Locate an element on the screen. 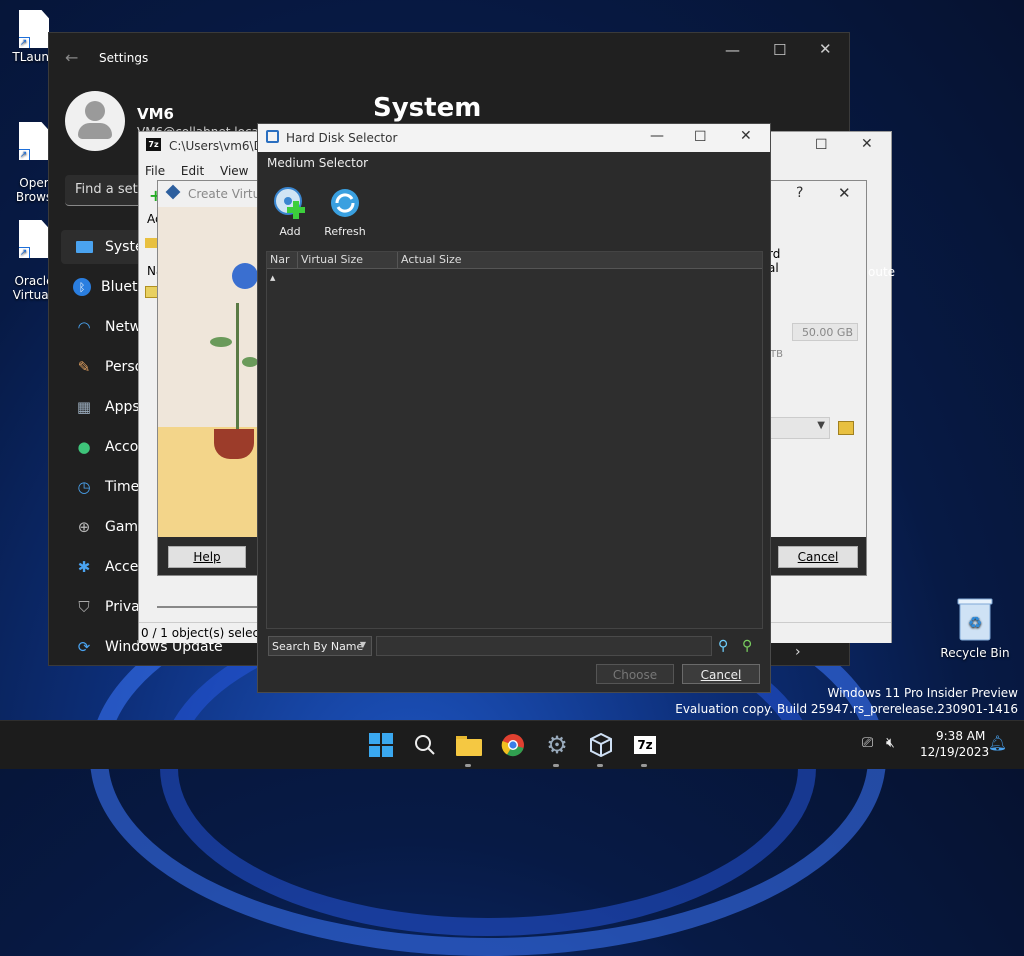 The width and height of the screenshot is (1024, 956). notification-bell-icon: 🔔︎ is located at coordinates (997, 743).